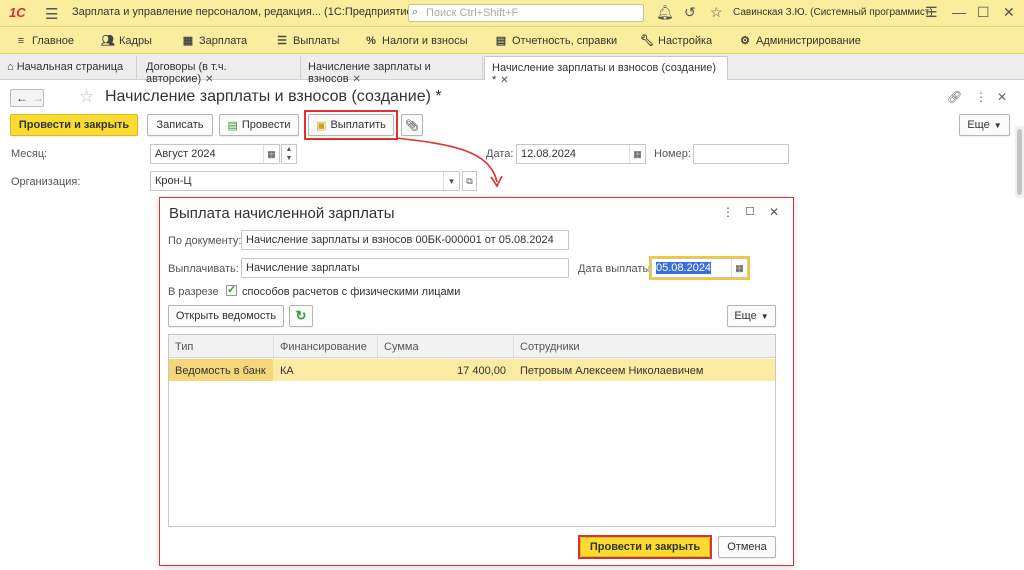 The width and height of the screenshot is (1024, 570). What do you see at coordinates (581, 154) in the screenshot?
I see `date-field: 12.08.2024 ▦` at bounding box center [581, 154].